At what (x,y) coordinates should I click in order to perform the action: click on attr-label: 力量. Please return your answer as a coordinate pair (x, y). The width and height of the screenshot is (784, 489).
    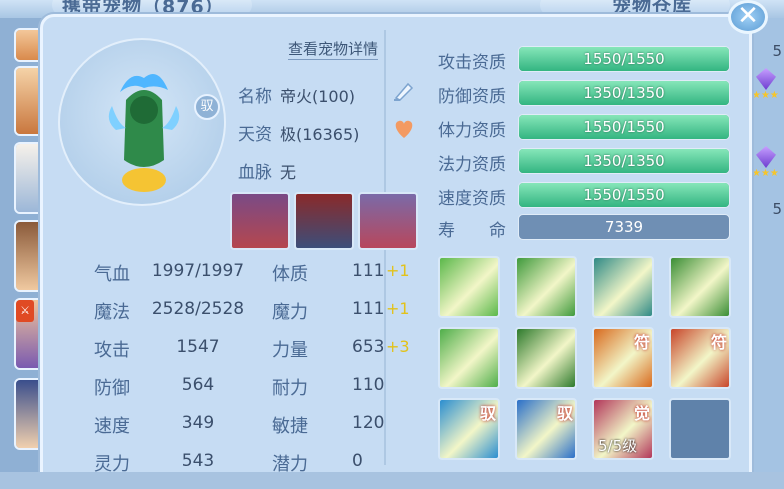
    Looking at the image, I should click on (290, 350).